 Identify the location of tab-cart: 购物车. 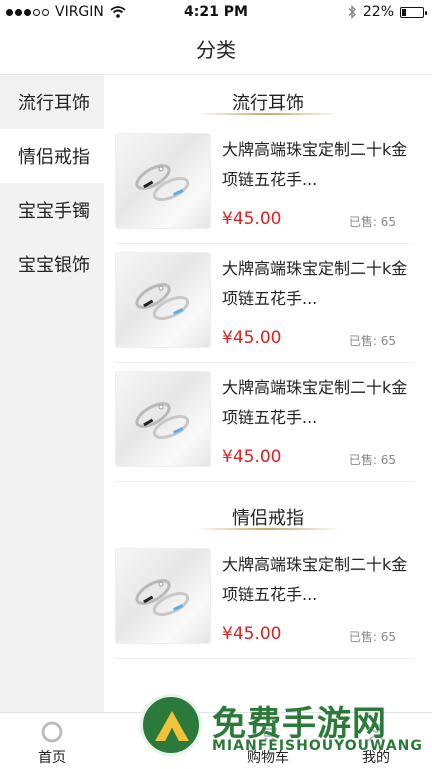
(268, 744).